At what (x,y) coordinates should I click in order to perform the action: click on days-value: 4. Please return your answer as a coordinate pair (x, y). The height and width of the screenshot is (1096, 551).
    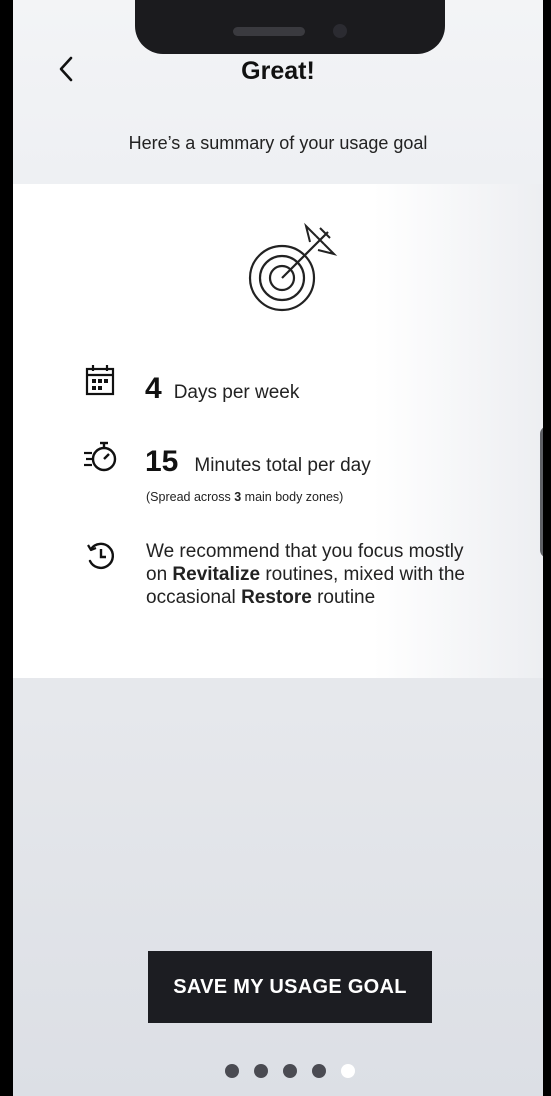
    Looking at the image, I should click on (153, 388).